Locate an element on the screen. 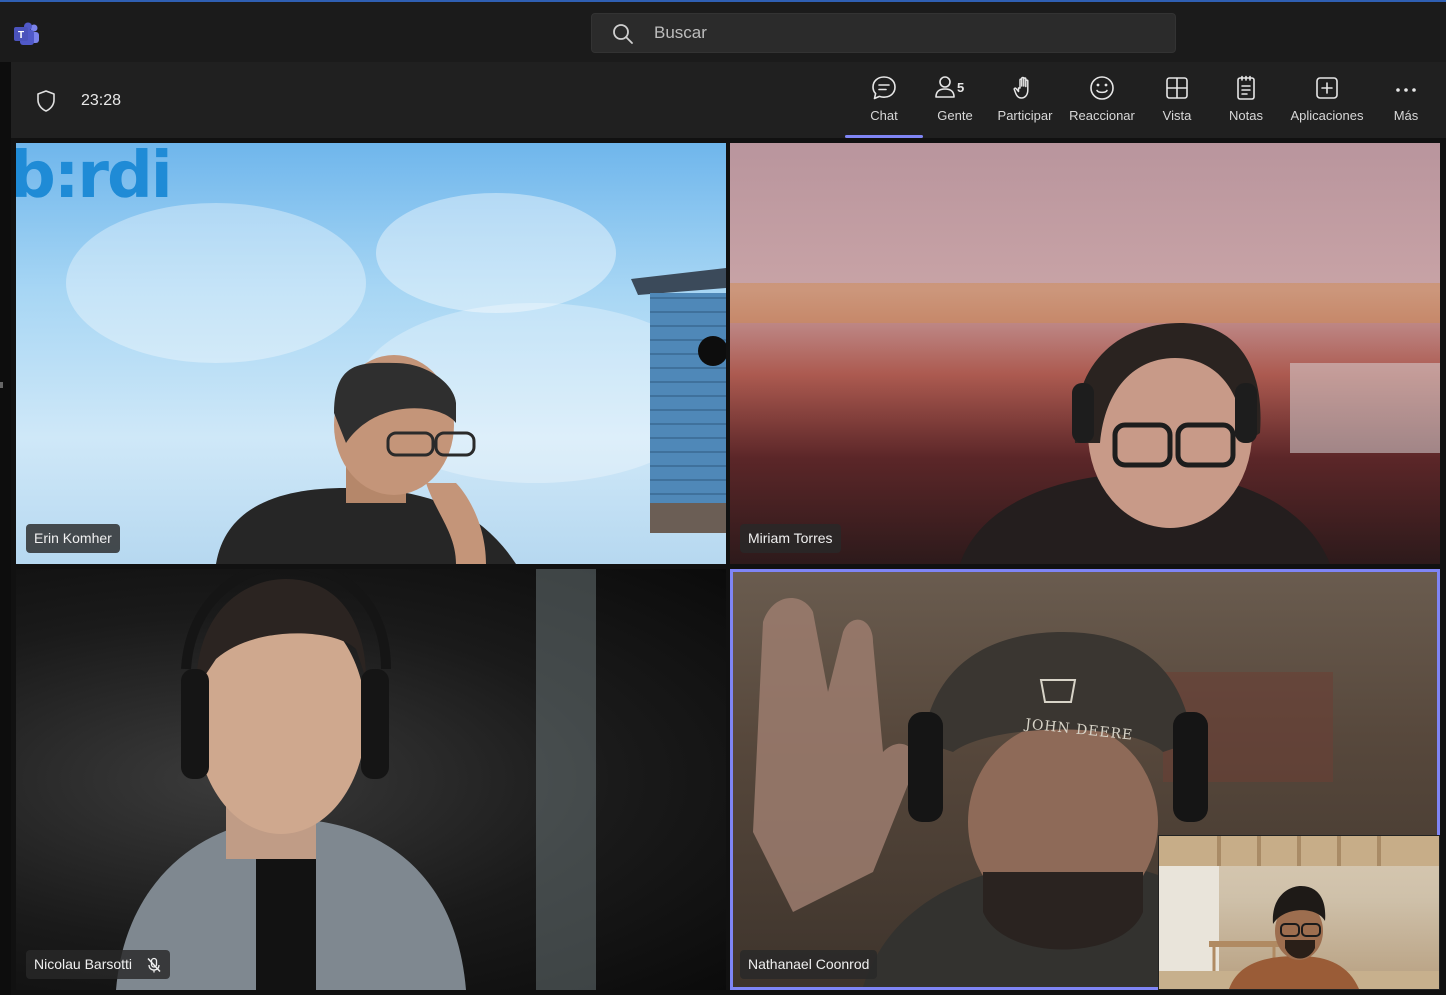  title-bar: T is located at coordinates (723, 32).